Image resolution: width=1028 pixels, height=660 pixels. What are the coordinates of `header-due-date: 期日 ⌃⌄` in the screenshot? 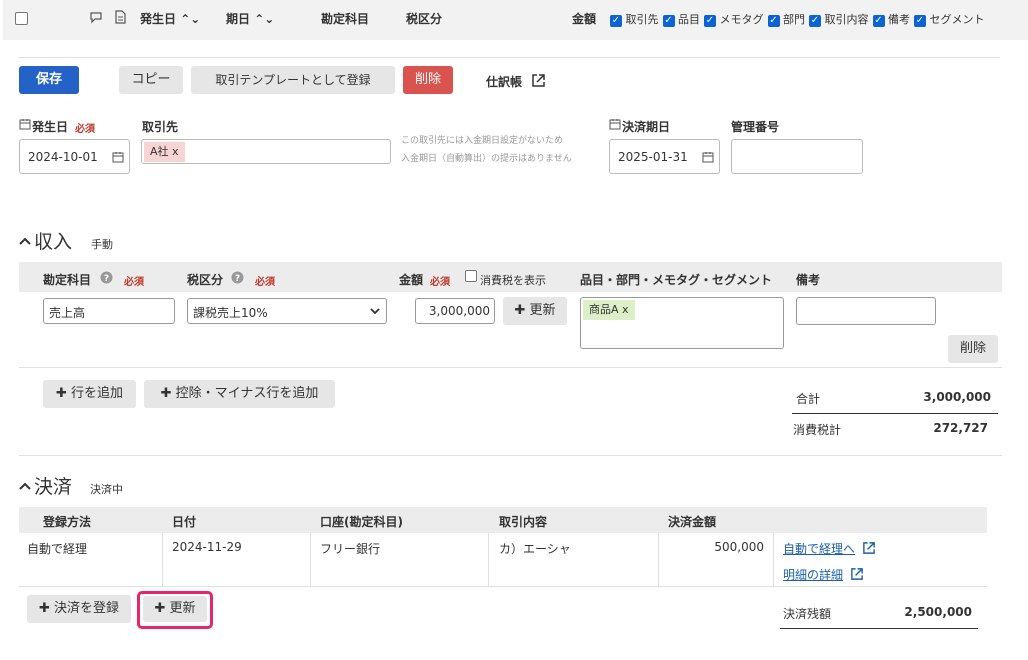 It's located at (250, 18).